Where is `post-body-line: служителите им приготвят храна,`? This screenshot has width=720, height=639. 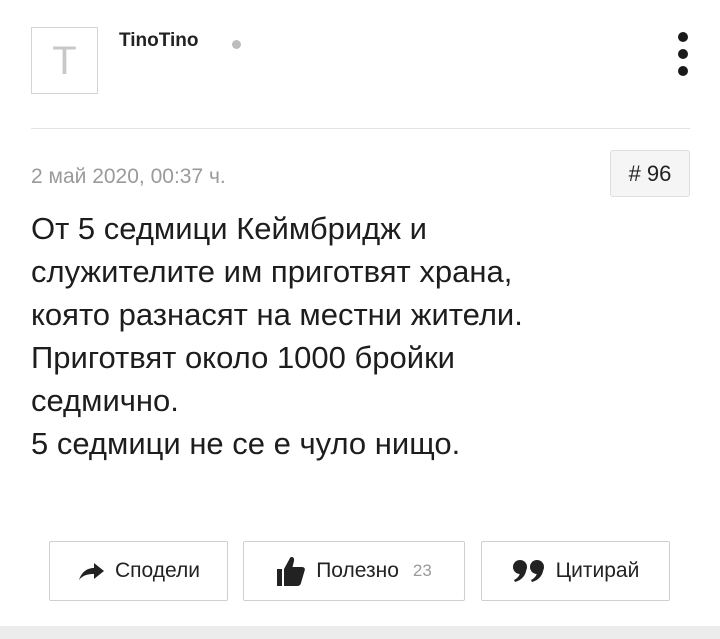
post-body-line: служителите им приготвят храна, is located at coordinates (272, 271).